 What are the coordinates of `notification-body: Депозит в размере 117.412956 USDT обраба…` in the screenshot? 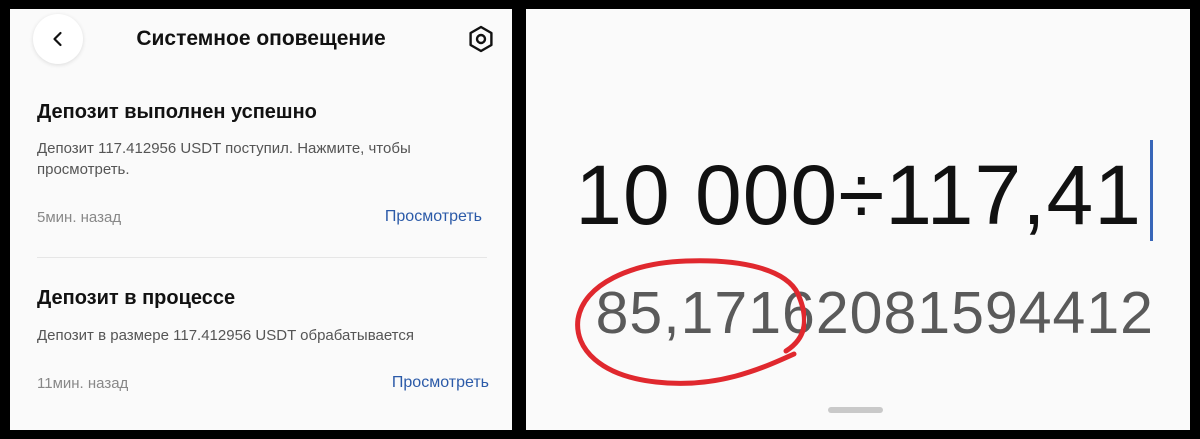 It's located at (225, 335).